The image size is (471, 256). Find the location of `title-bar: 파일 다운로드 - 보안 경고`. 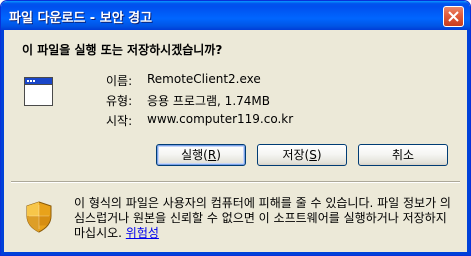

title-bar: 파일 다운로드 - 보안 경고 is located at coordinates (235, 15).